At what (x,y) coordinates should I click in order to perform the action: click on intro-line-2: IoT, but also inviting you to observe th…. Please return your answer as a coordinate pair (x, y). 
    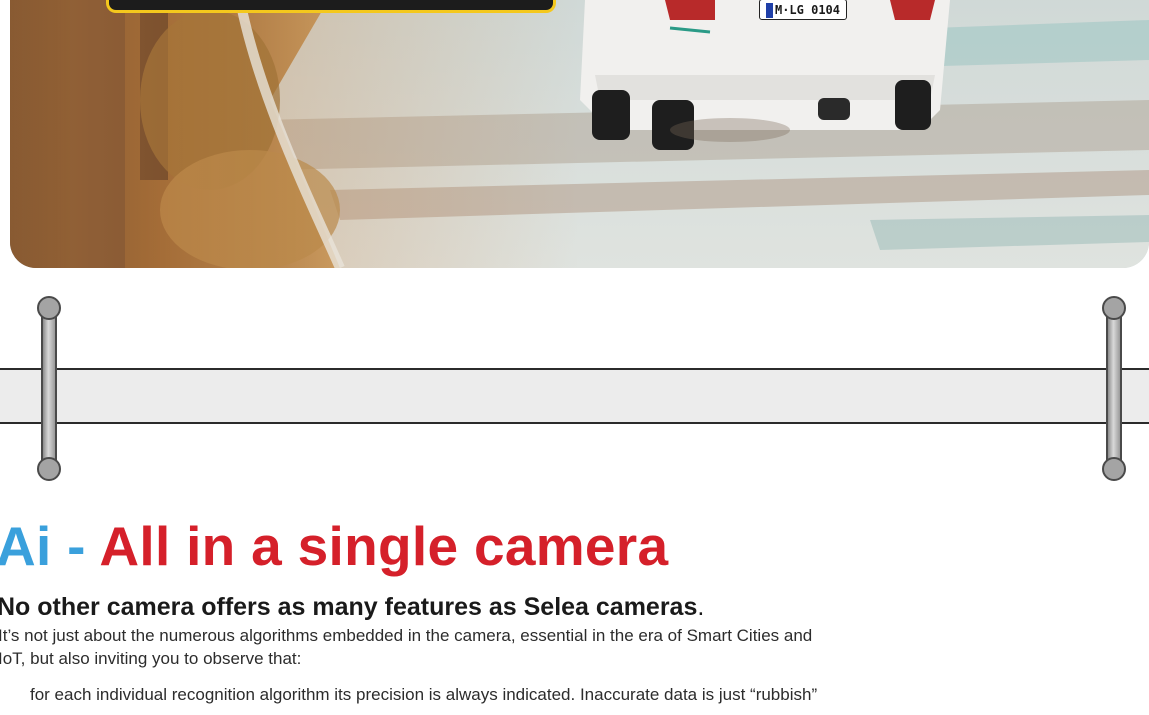
    Looking at the image, I should click on (151, 658).